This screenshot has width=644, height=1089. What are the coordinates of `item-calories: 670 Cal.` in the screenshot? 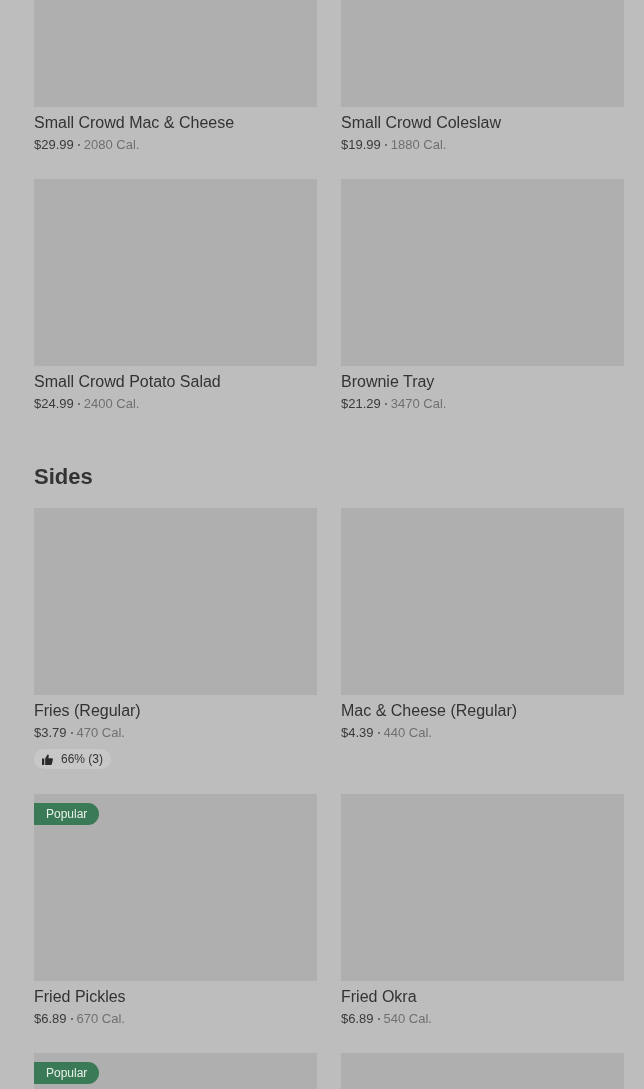 It's located at (100, 1019).